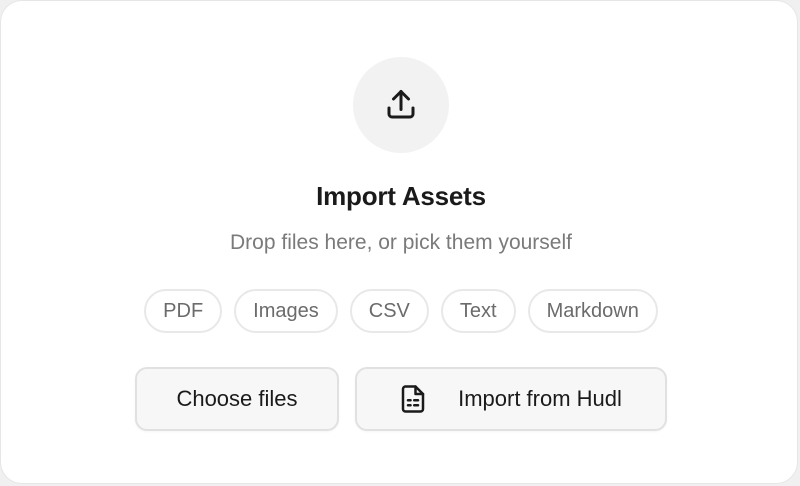  Describe the element at coordinates (401, 196) in the screenshot. I see `dropzone-title: Import Assets` at that location.